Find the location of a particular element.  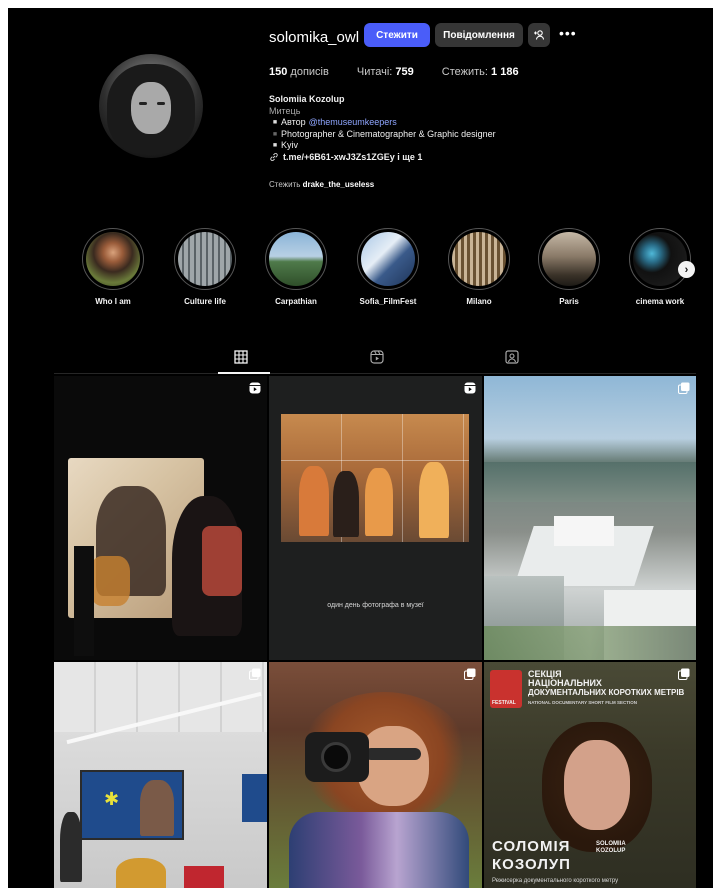

post-tile: ✱ is located at coordinates (160, 775).